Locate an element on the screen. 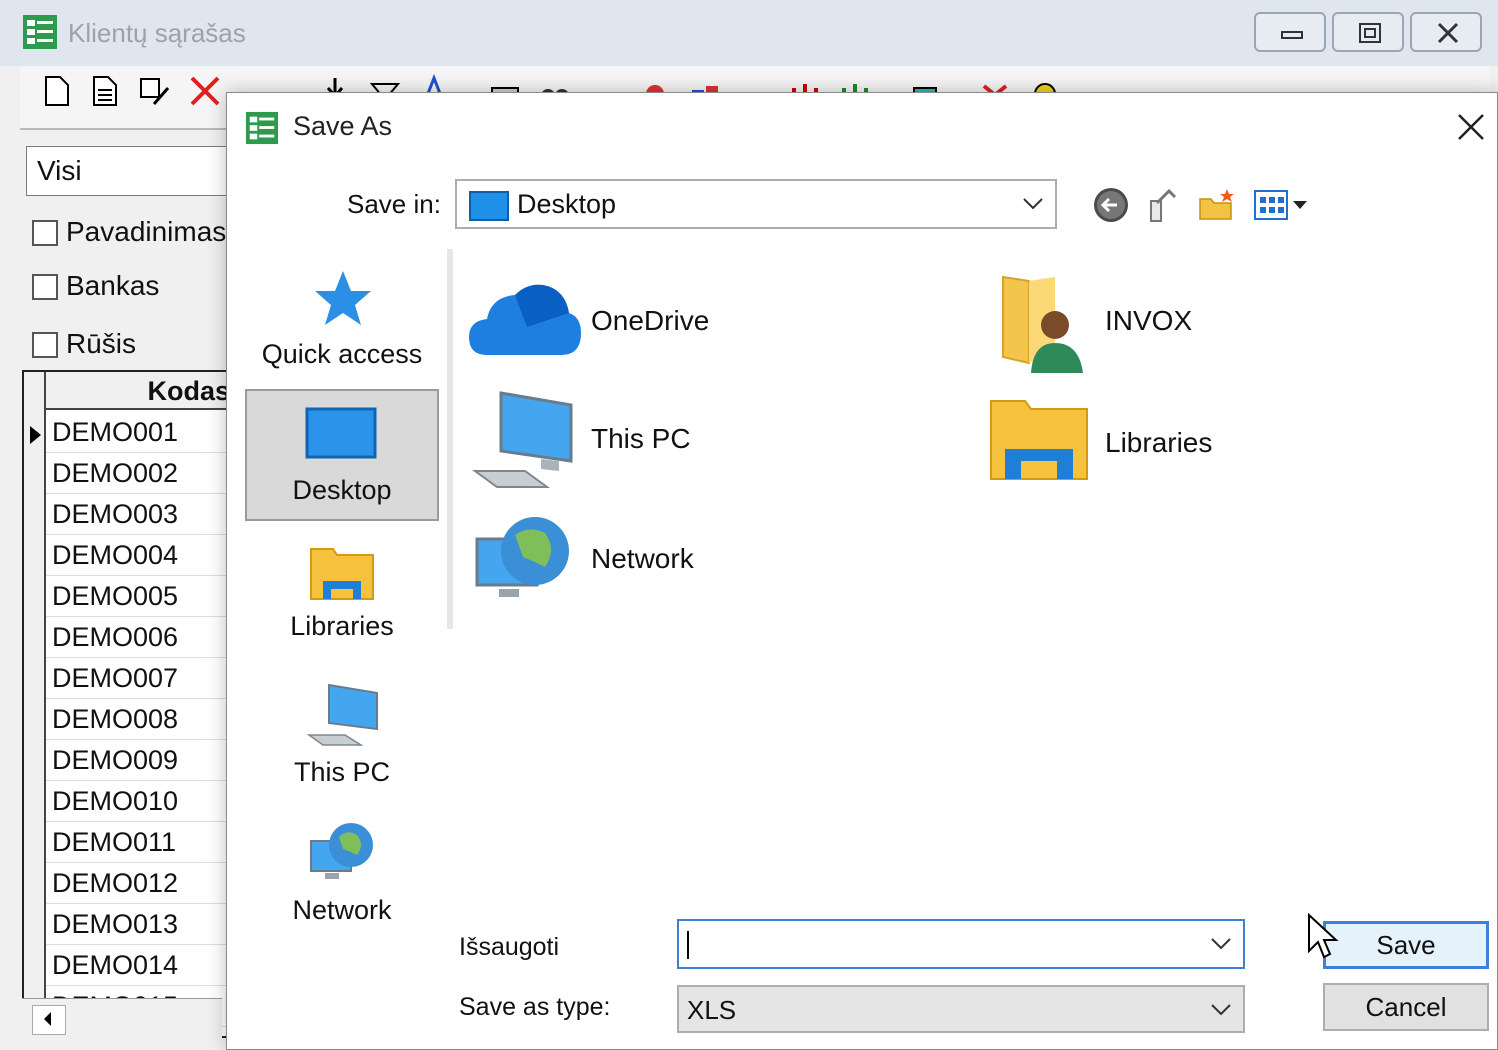 This screenshot has height=1050, width=1498. filename-input is located at coordinates (961, 944).